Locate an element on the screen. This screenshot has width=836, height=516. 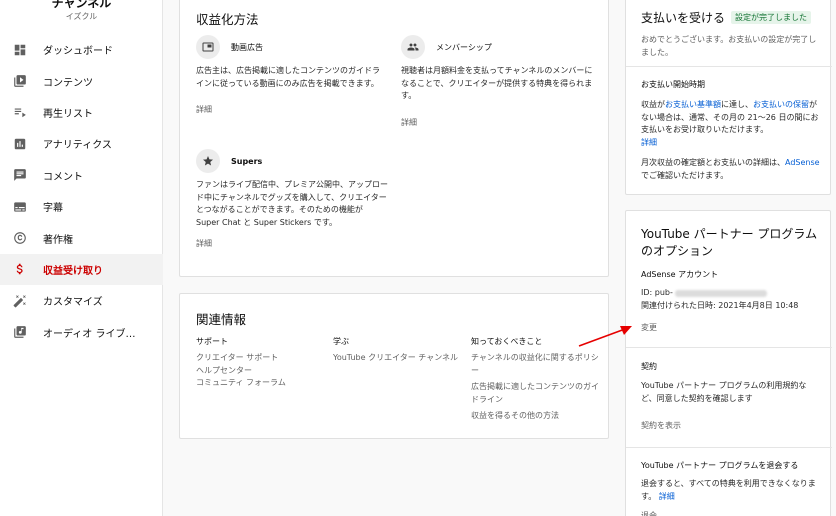
sidebar-nav: ダッシュボード コンテンツ 再生リスト アナリティクス コメント 字幕 著作権 is located at coordinates (81, 191).